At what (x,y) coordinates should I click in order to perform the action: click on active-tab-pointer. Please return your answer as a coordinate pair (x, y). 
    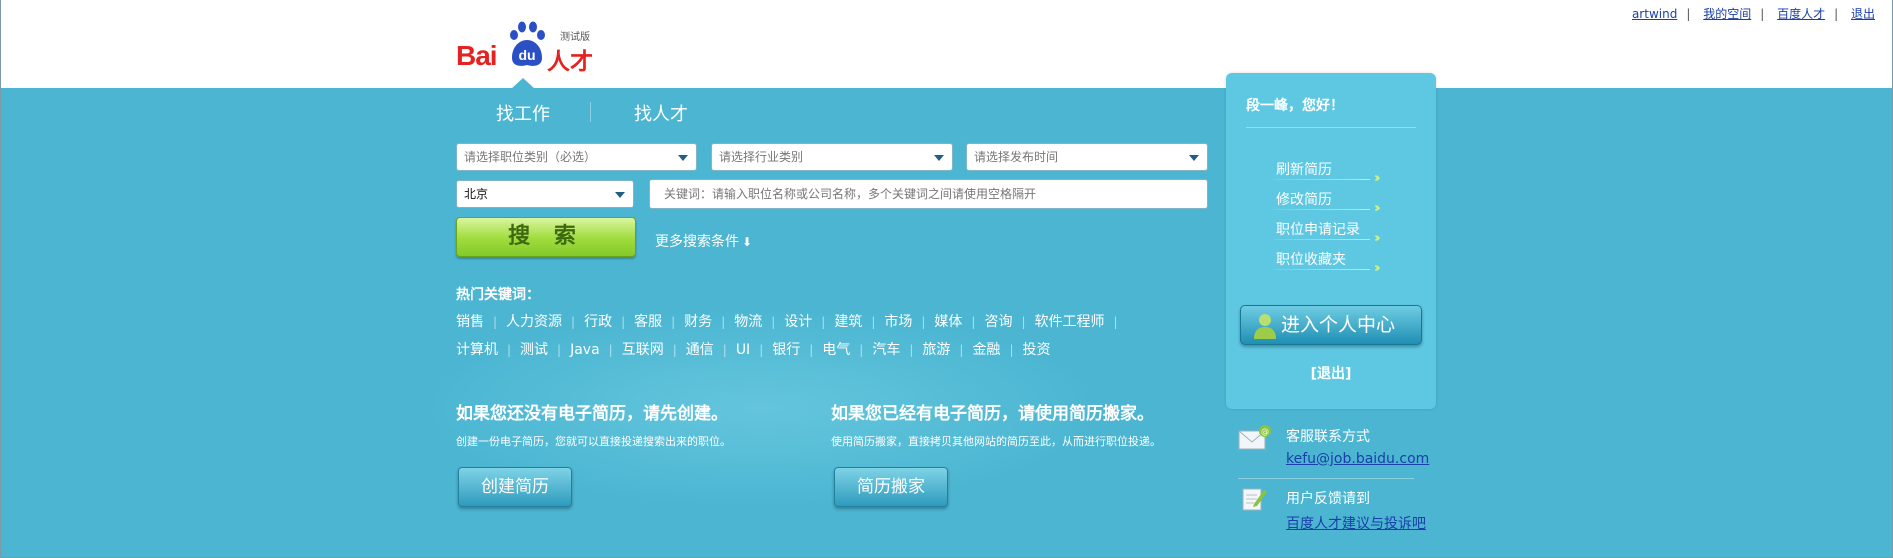
    Looking at the image, I should click on (523, 83).